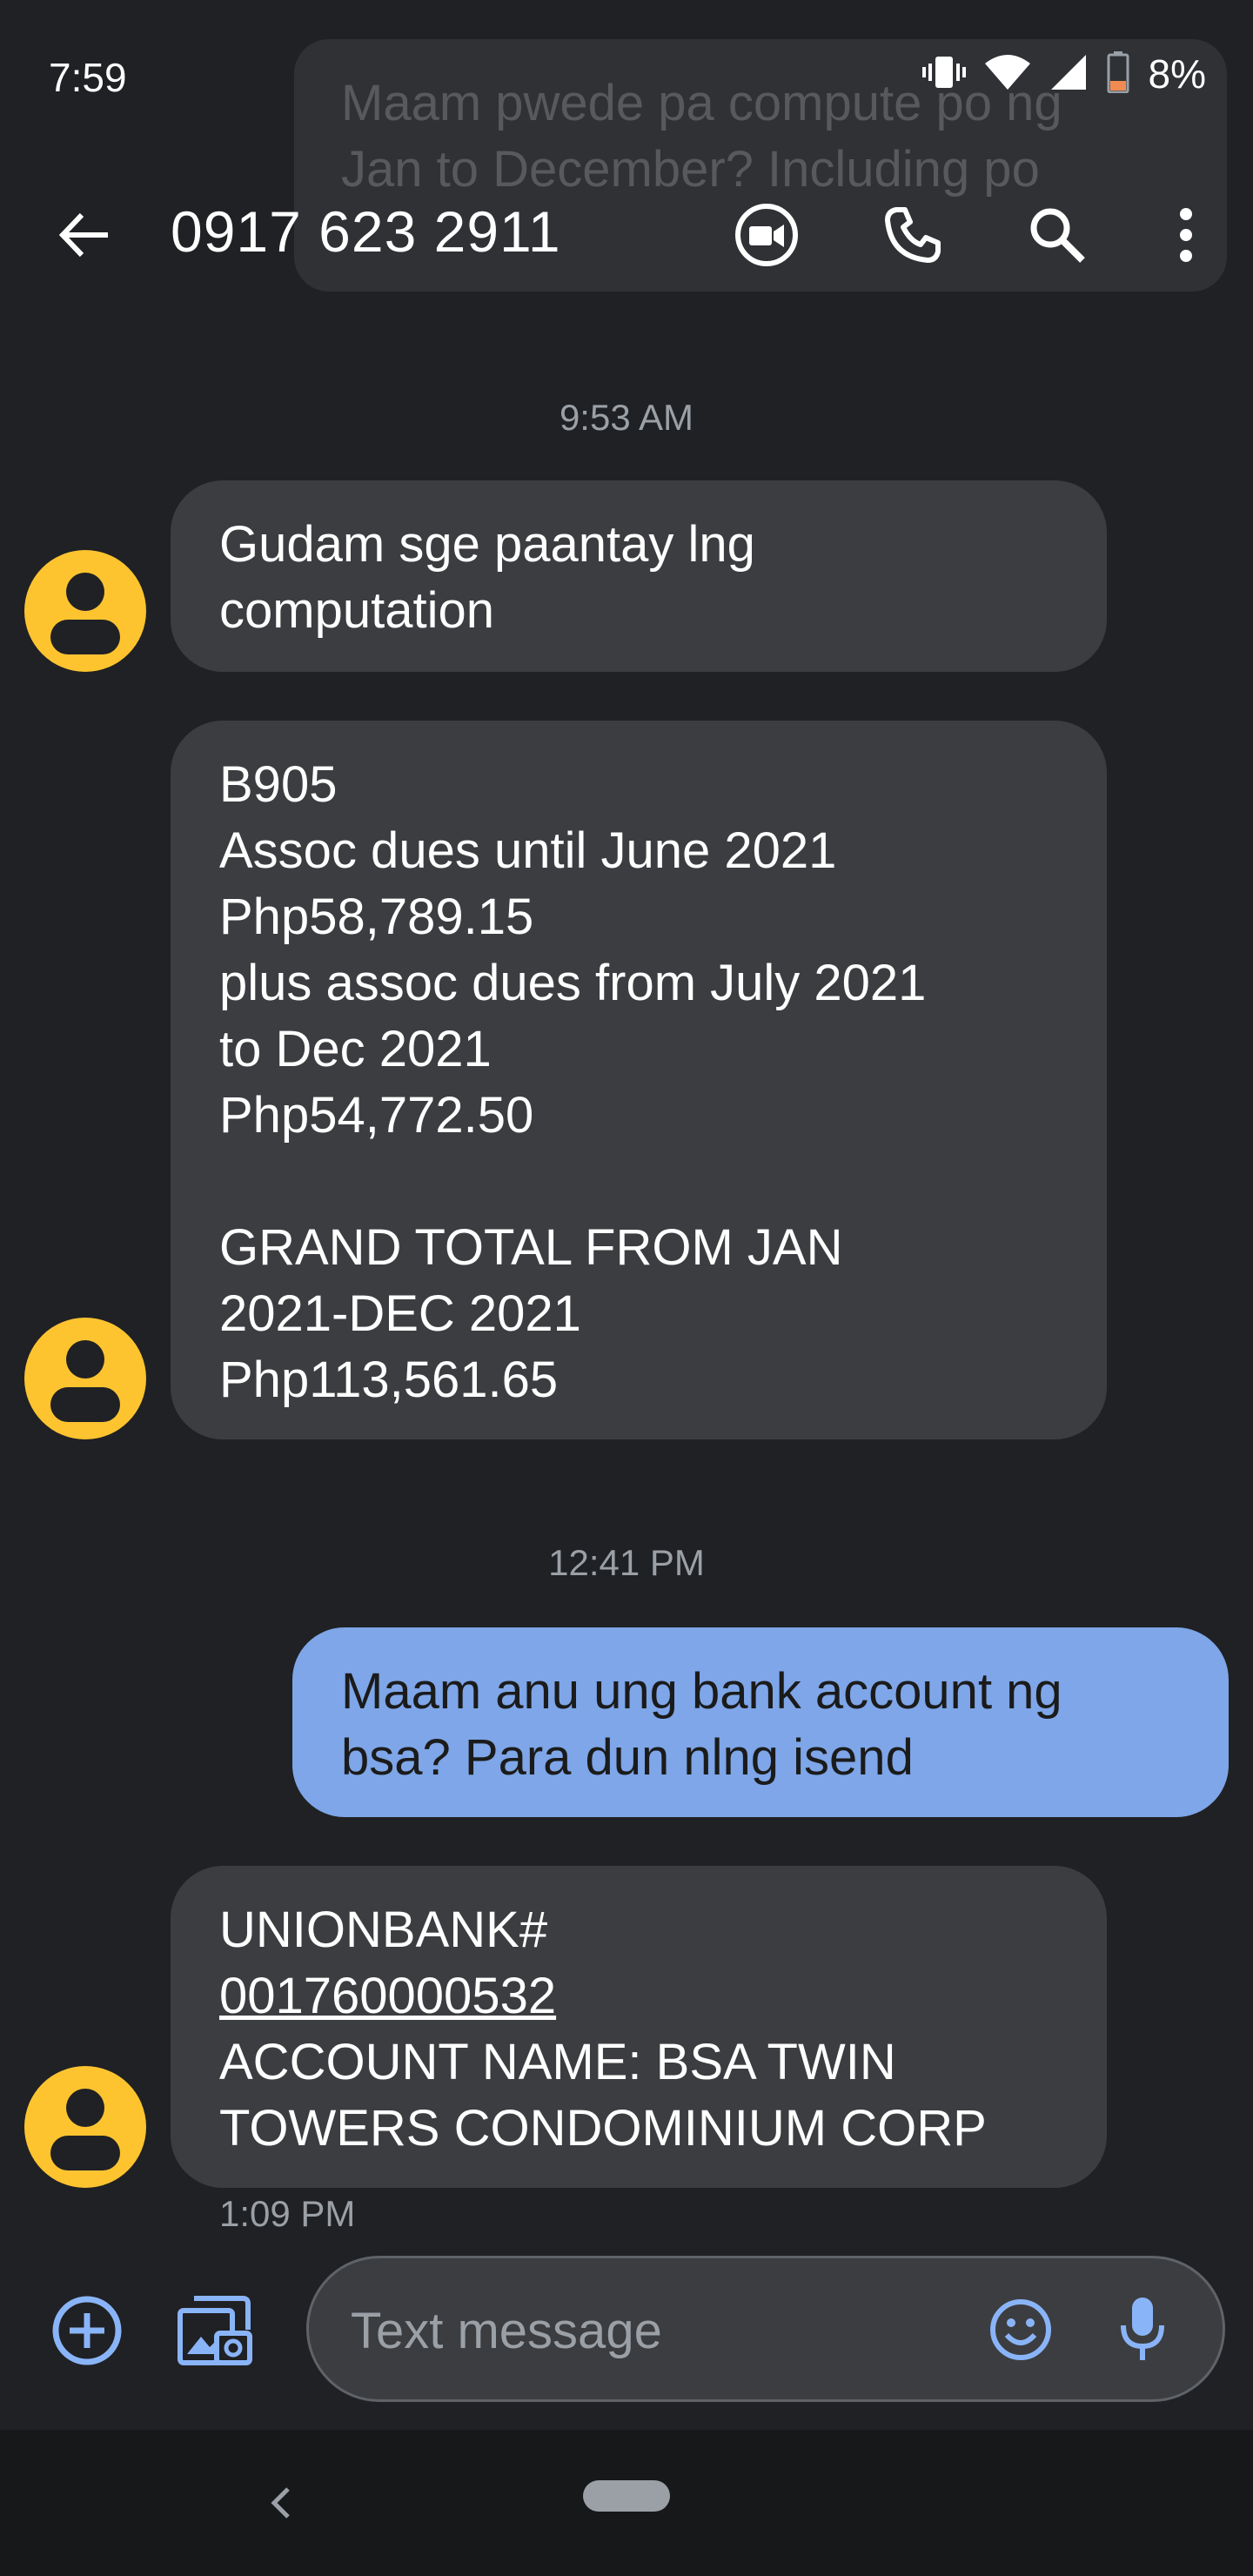  What do you see at coordinates (626, 417) in the screenshot?
I see `message-timestamp: 9:53 AM` at bounding box center [626, 417].